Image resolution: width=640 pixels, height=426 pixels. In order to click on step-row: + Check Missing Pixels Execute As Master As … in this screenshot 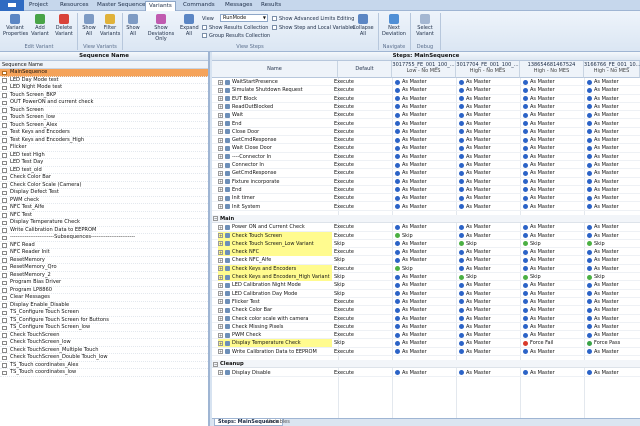, I will do `click(426, 327)`.